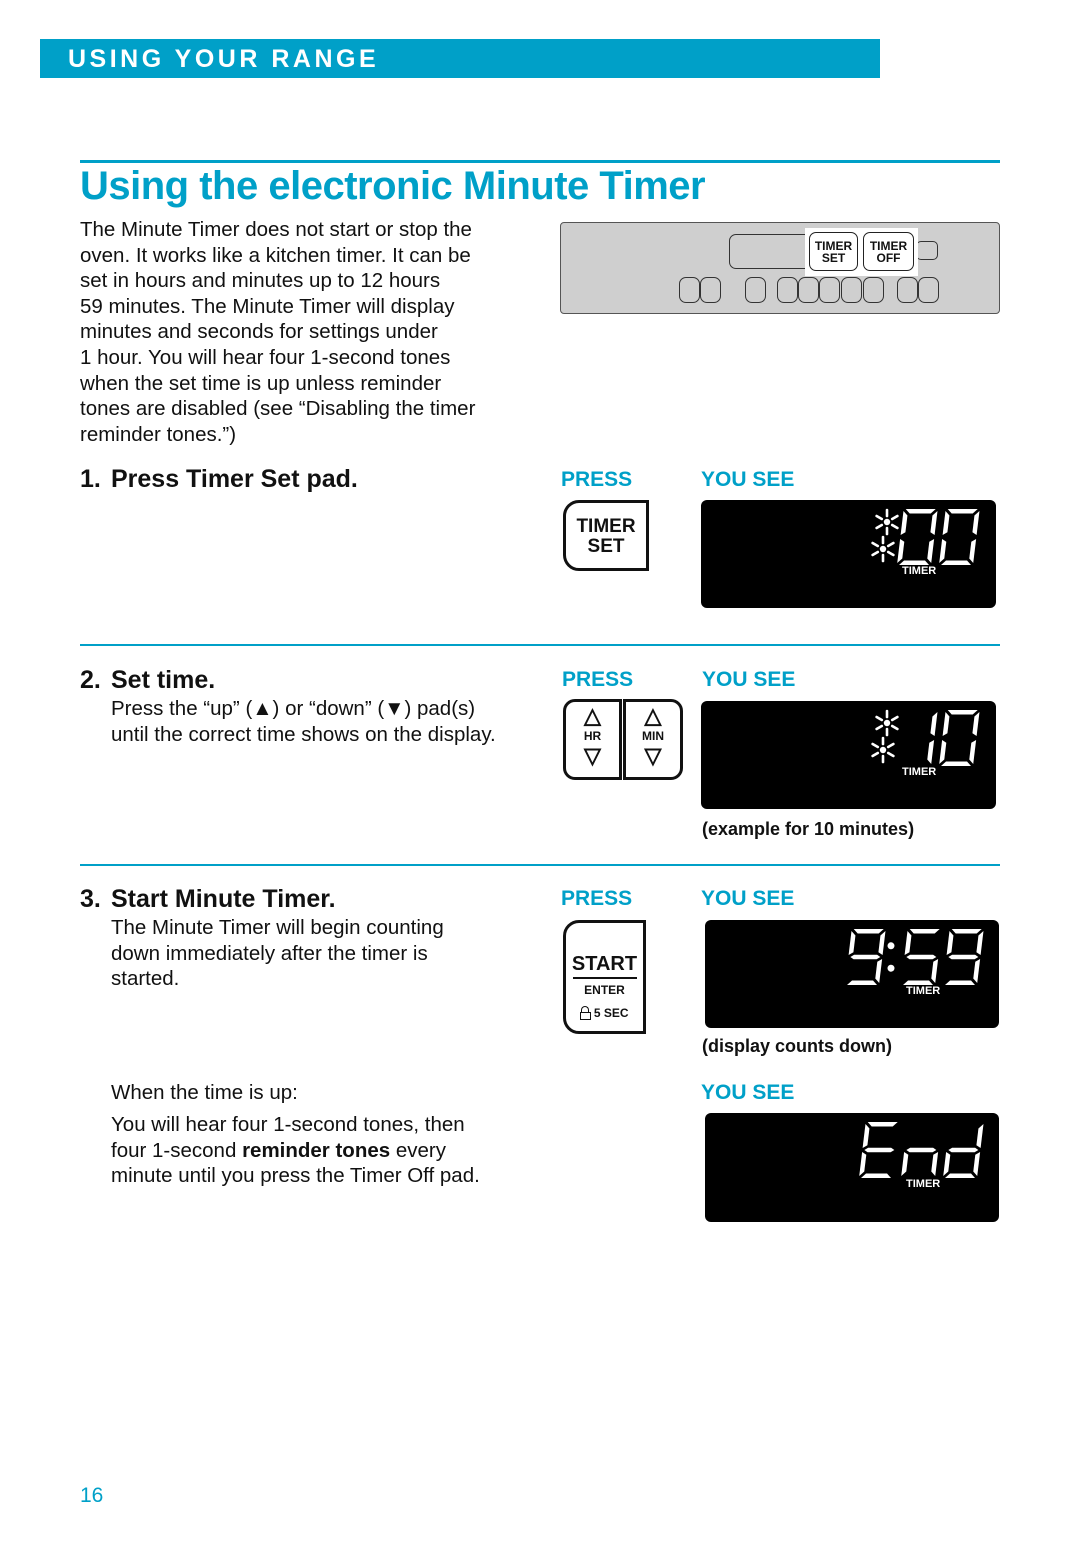  I want to click on step-title: Press Timer Set pad., so click(234, 479).